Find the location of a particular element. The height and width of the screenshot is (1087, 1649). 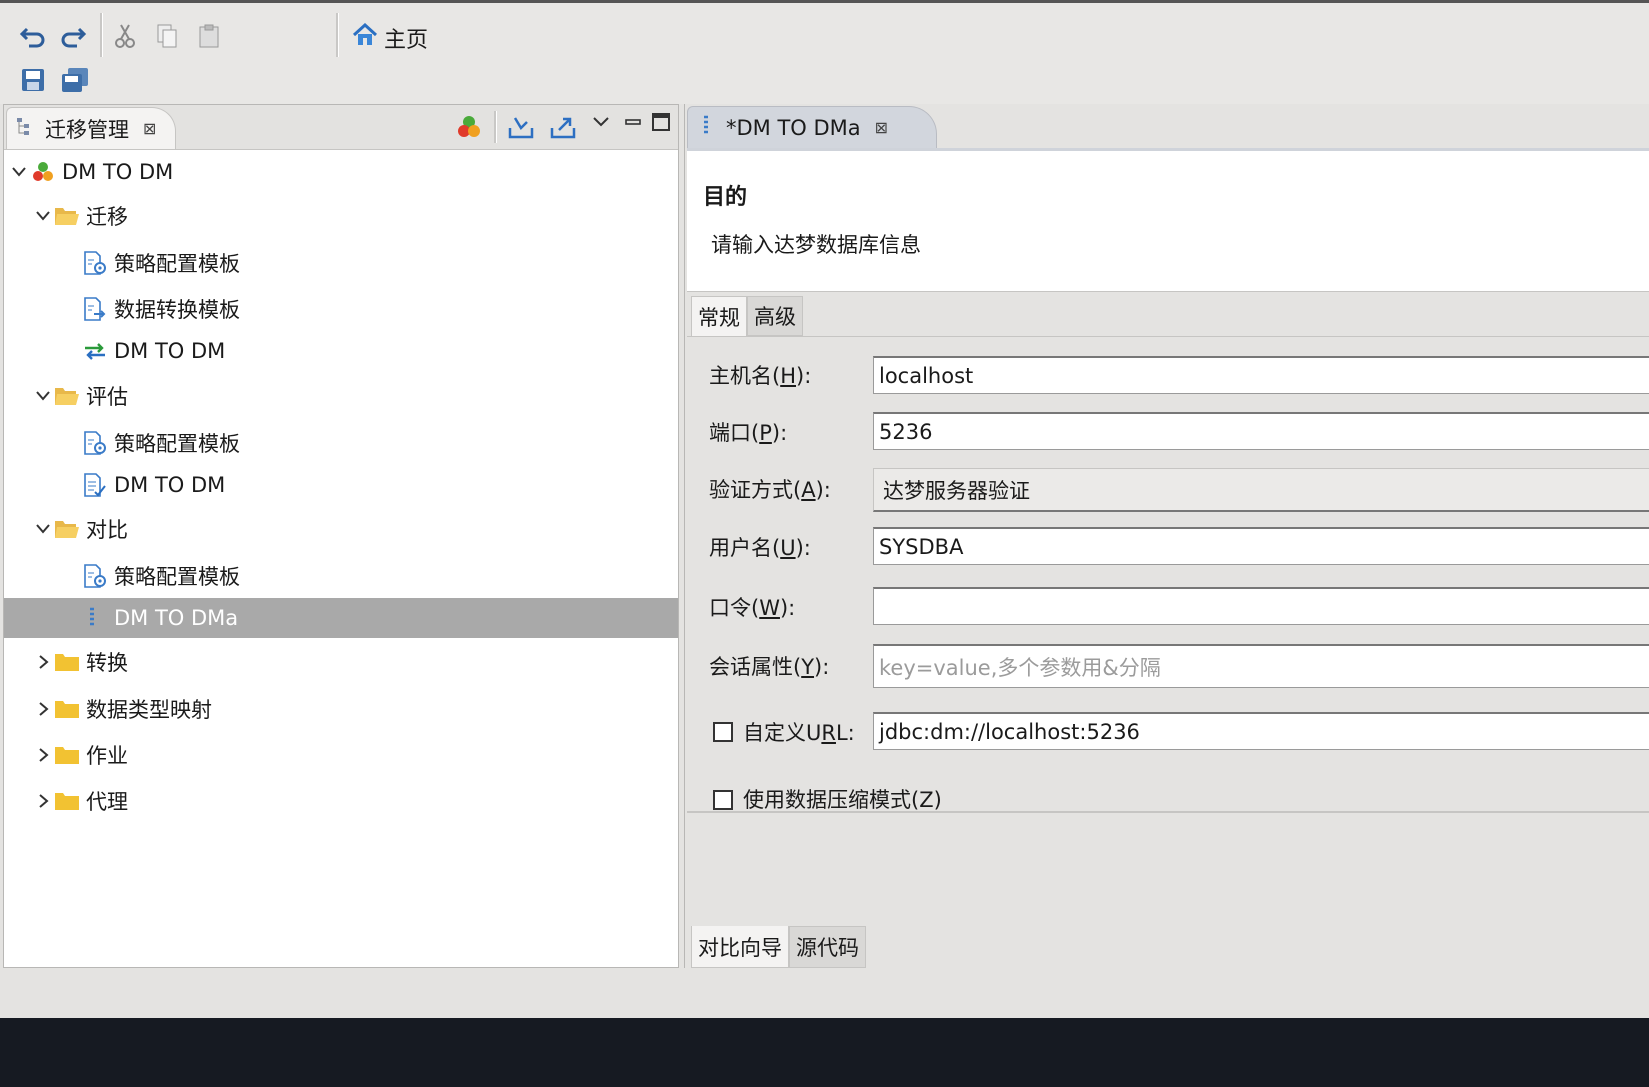

os-taskbar is located at coordinates (824, 1052).